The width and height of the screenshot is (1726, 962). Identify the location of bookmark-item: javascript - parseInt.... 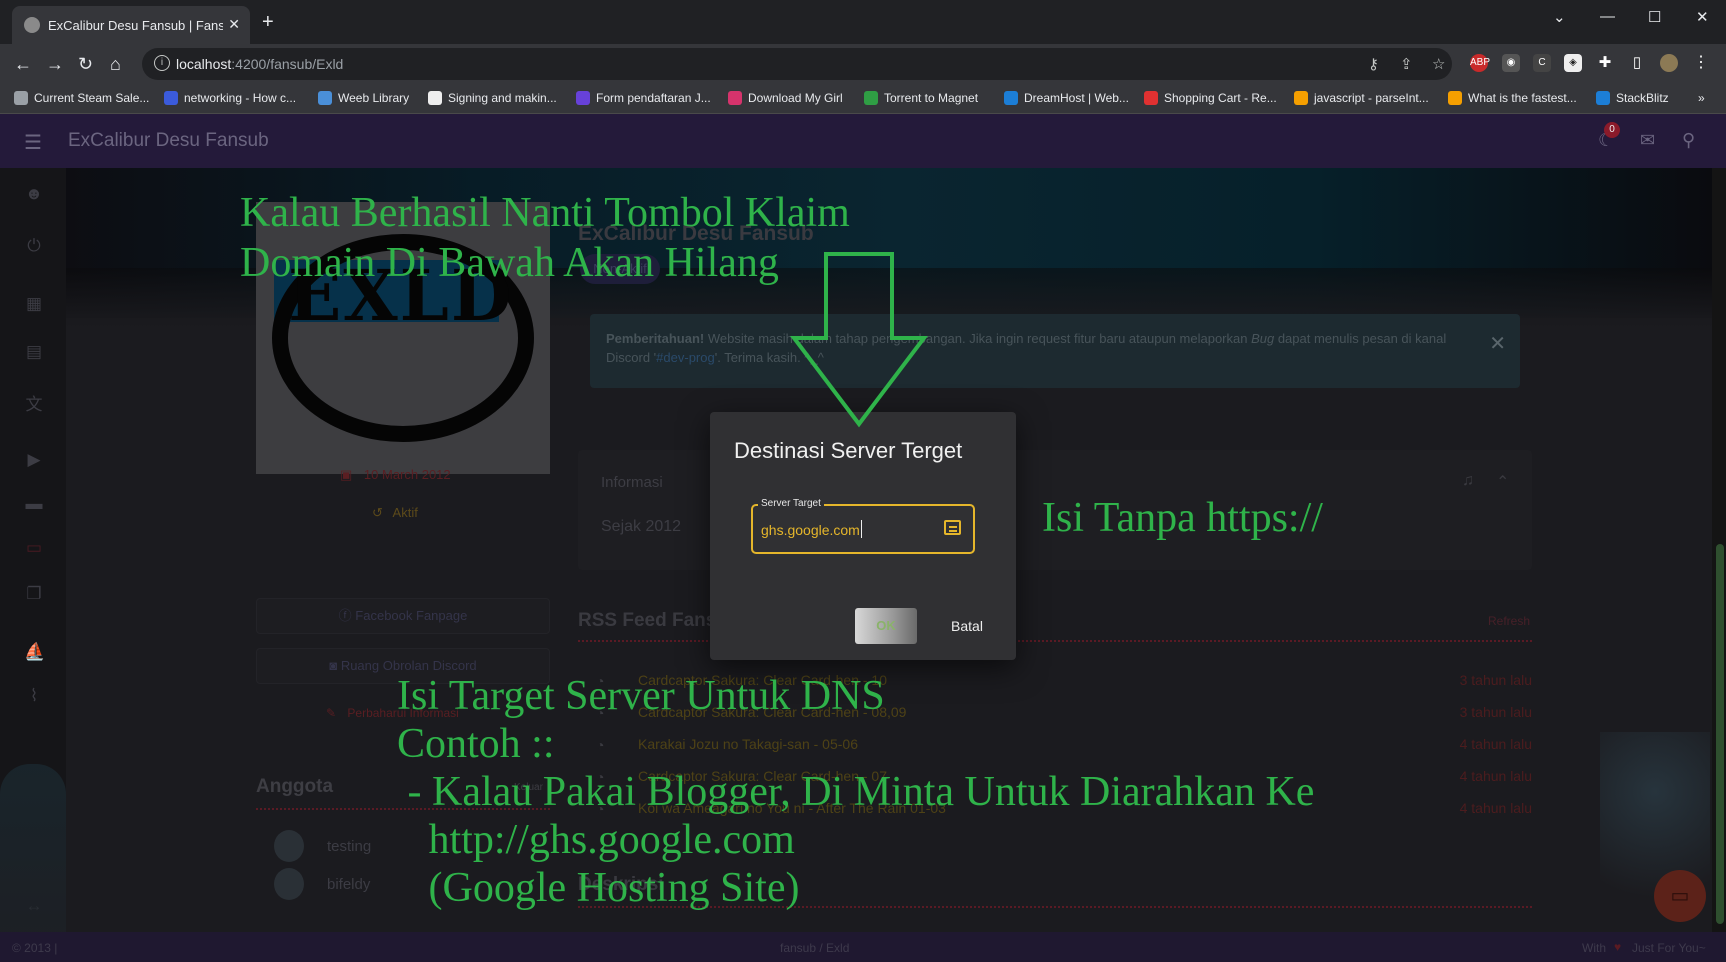
(1361, 98).